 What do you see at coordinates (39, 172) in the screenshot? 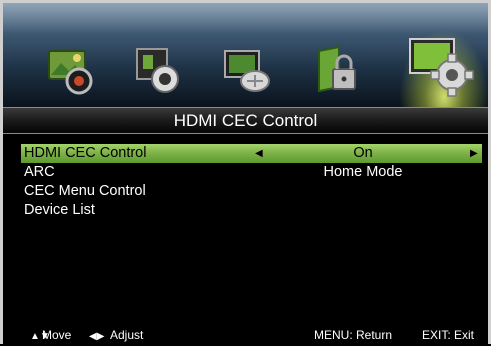
I see `menu-item-label: ARC` at bounding box center [39, 172].